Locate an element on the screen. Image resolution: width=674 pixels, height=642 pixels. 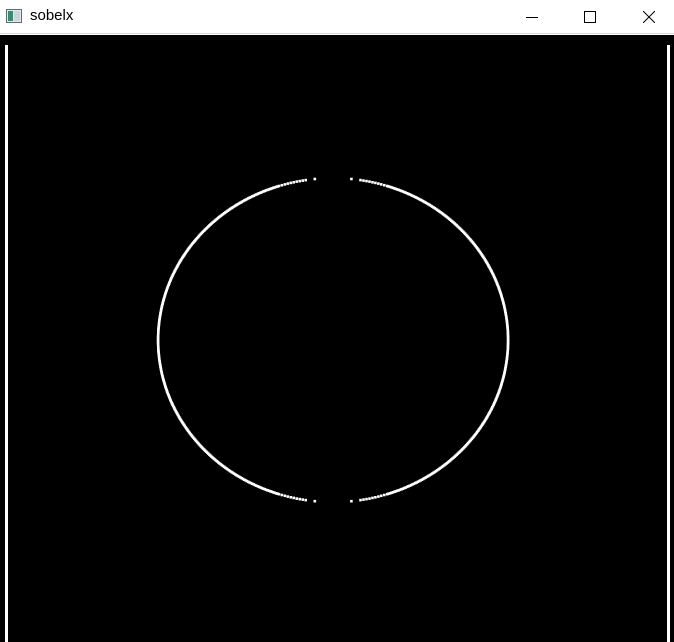
minimize-button is located at coordinates (532, 16).